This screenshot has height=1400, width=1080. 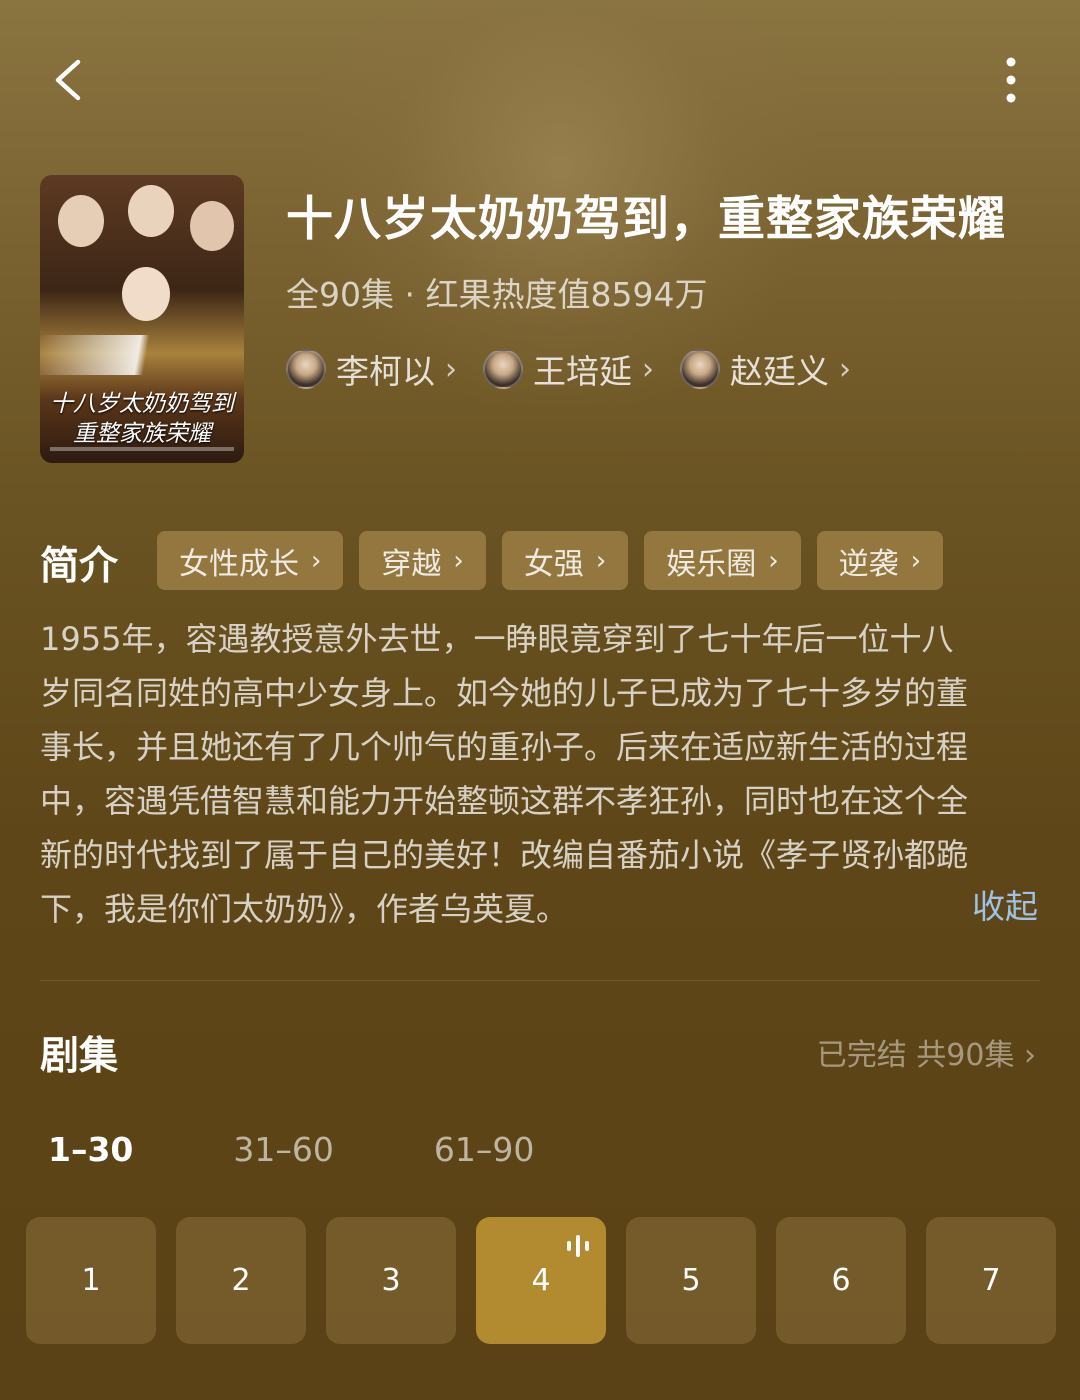 I want to click on synopsis-line: 1955年，容遇教授意外去世，一睁眼竟穿到了七十年后一位十八, so click(x=497, y=639).